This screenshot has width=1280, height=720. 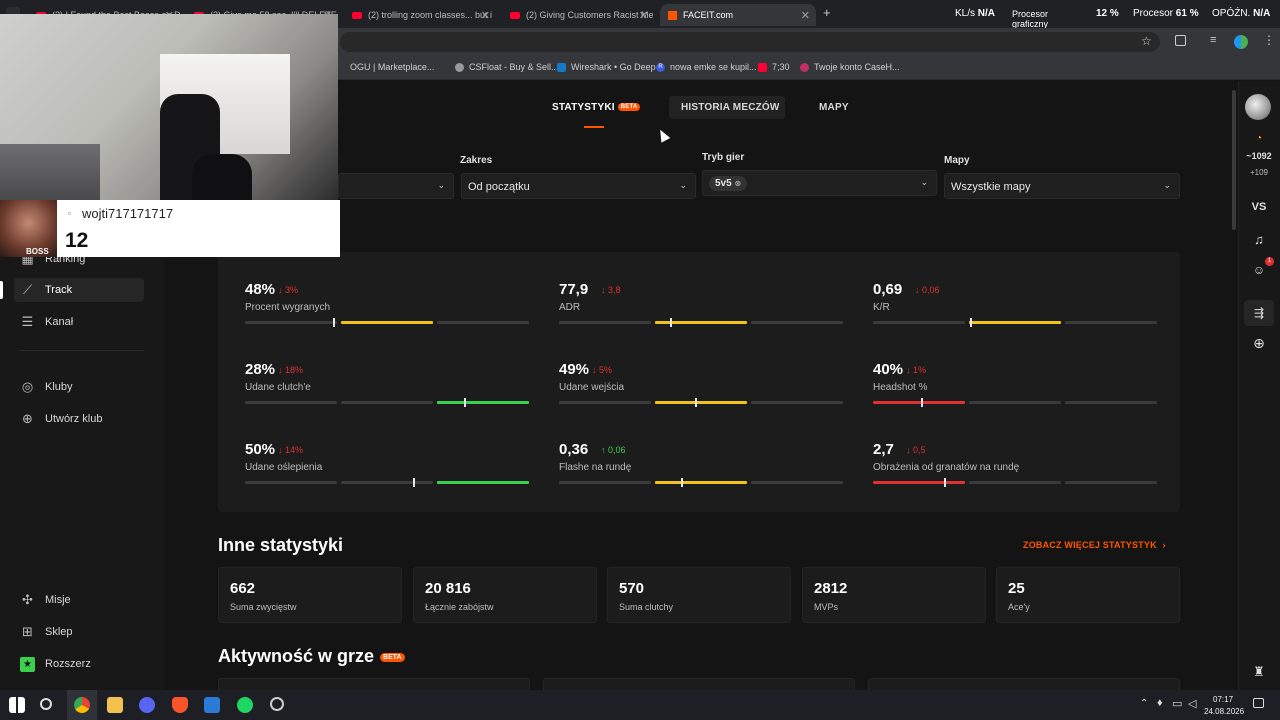 What do you see at coordinates (55, 664) in the screenshot?
I see `nav-item-rozszerz: ★ Rozszerz` at bounding box center [55, 664].